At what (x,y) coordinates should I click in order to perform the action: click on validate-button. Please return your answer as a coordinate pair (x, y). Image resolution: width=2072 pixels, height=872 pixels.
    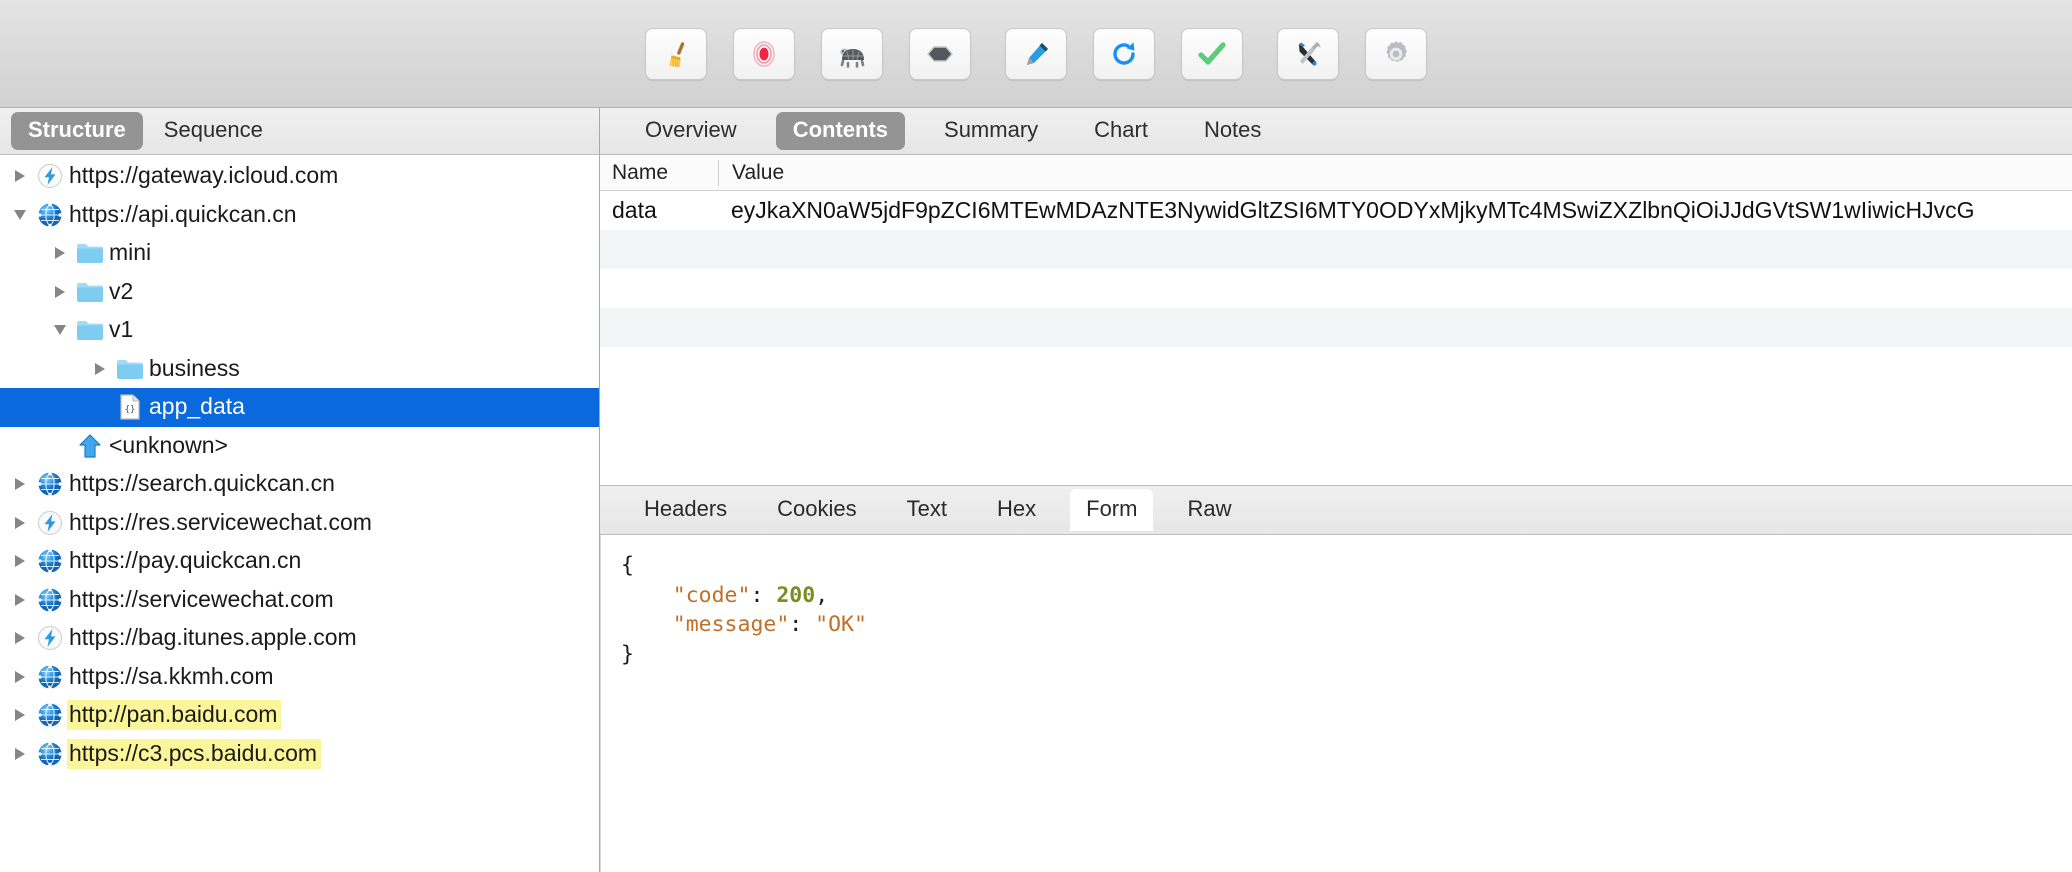
    Looking at the image, I should click on (1212, 53).